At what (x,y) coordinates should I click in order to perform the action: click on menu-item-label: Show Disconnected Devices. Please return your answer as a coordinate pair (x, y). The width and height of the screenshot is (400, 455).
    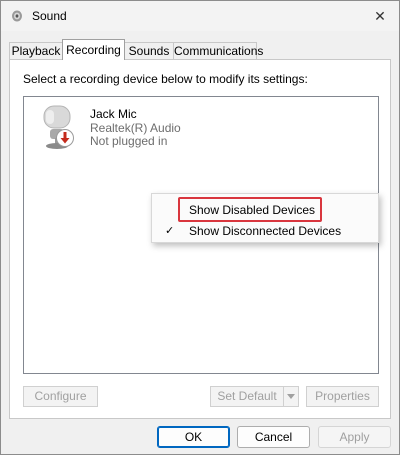
    Looking at the image, I should click on (265, 231).